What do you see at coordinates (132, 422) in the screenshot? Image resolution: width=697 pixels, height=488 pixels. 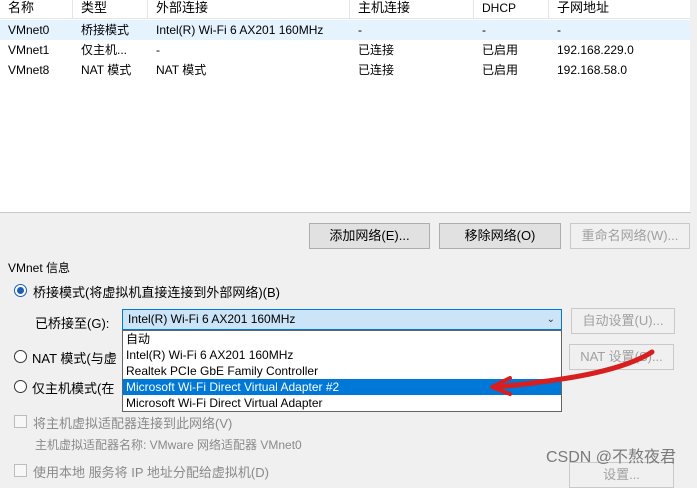 I see `connect-host-adapter-label: 将主机虚拟适配器连接到此网络(V)` at bounding box center [132, 422].